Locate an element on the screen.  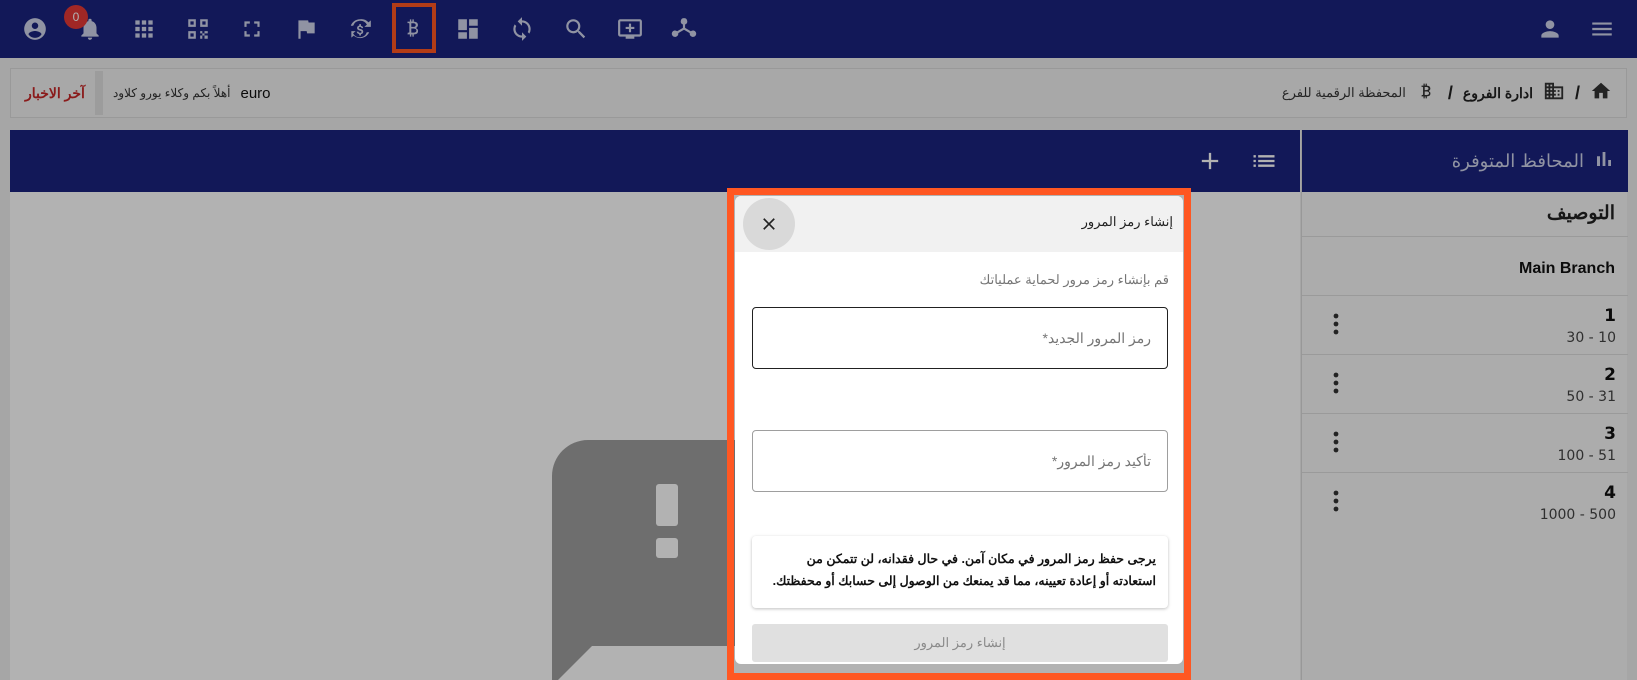
create-passcode-button: إنشاء رمز المرور is located at coordinates (960, 643).